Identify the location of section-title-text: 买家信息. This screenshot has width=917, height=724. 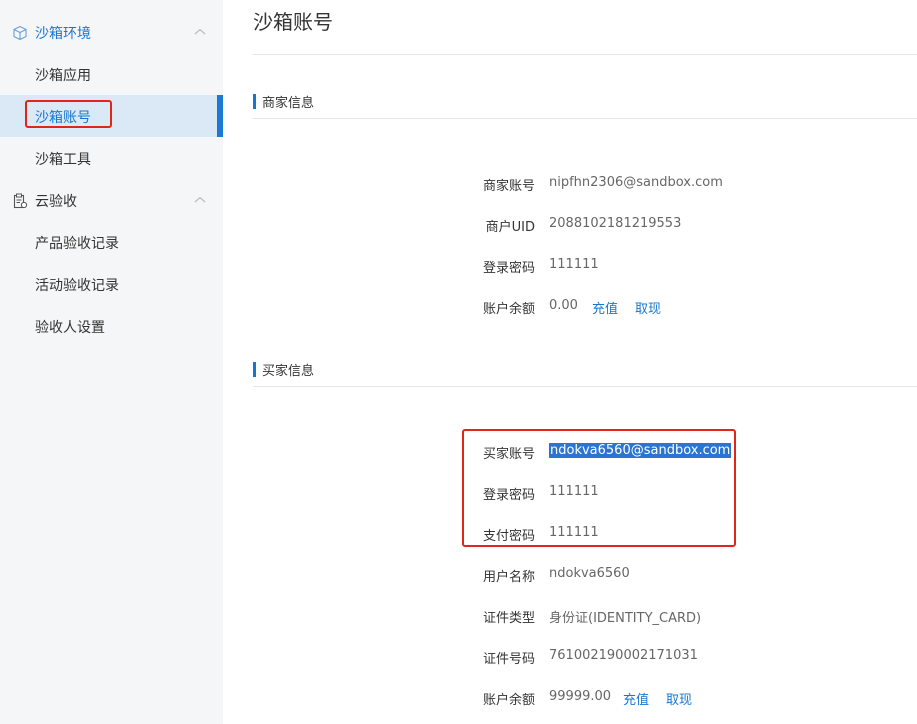
(288, 371).